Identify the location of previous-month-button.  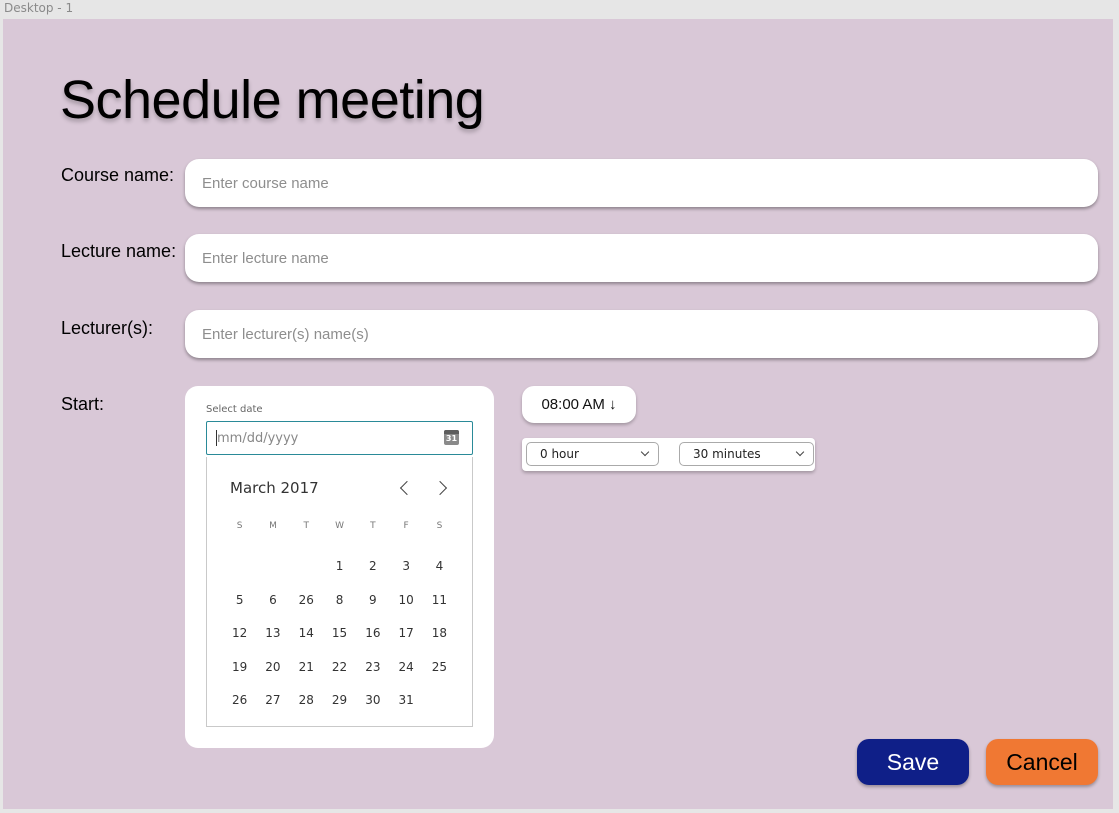
(407, 486).